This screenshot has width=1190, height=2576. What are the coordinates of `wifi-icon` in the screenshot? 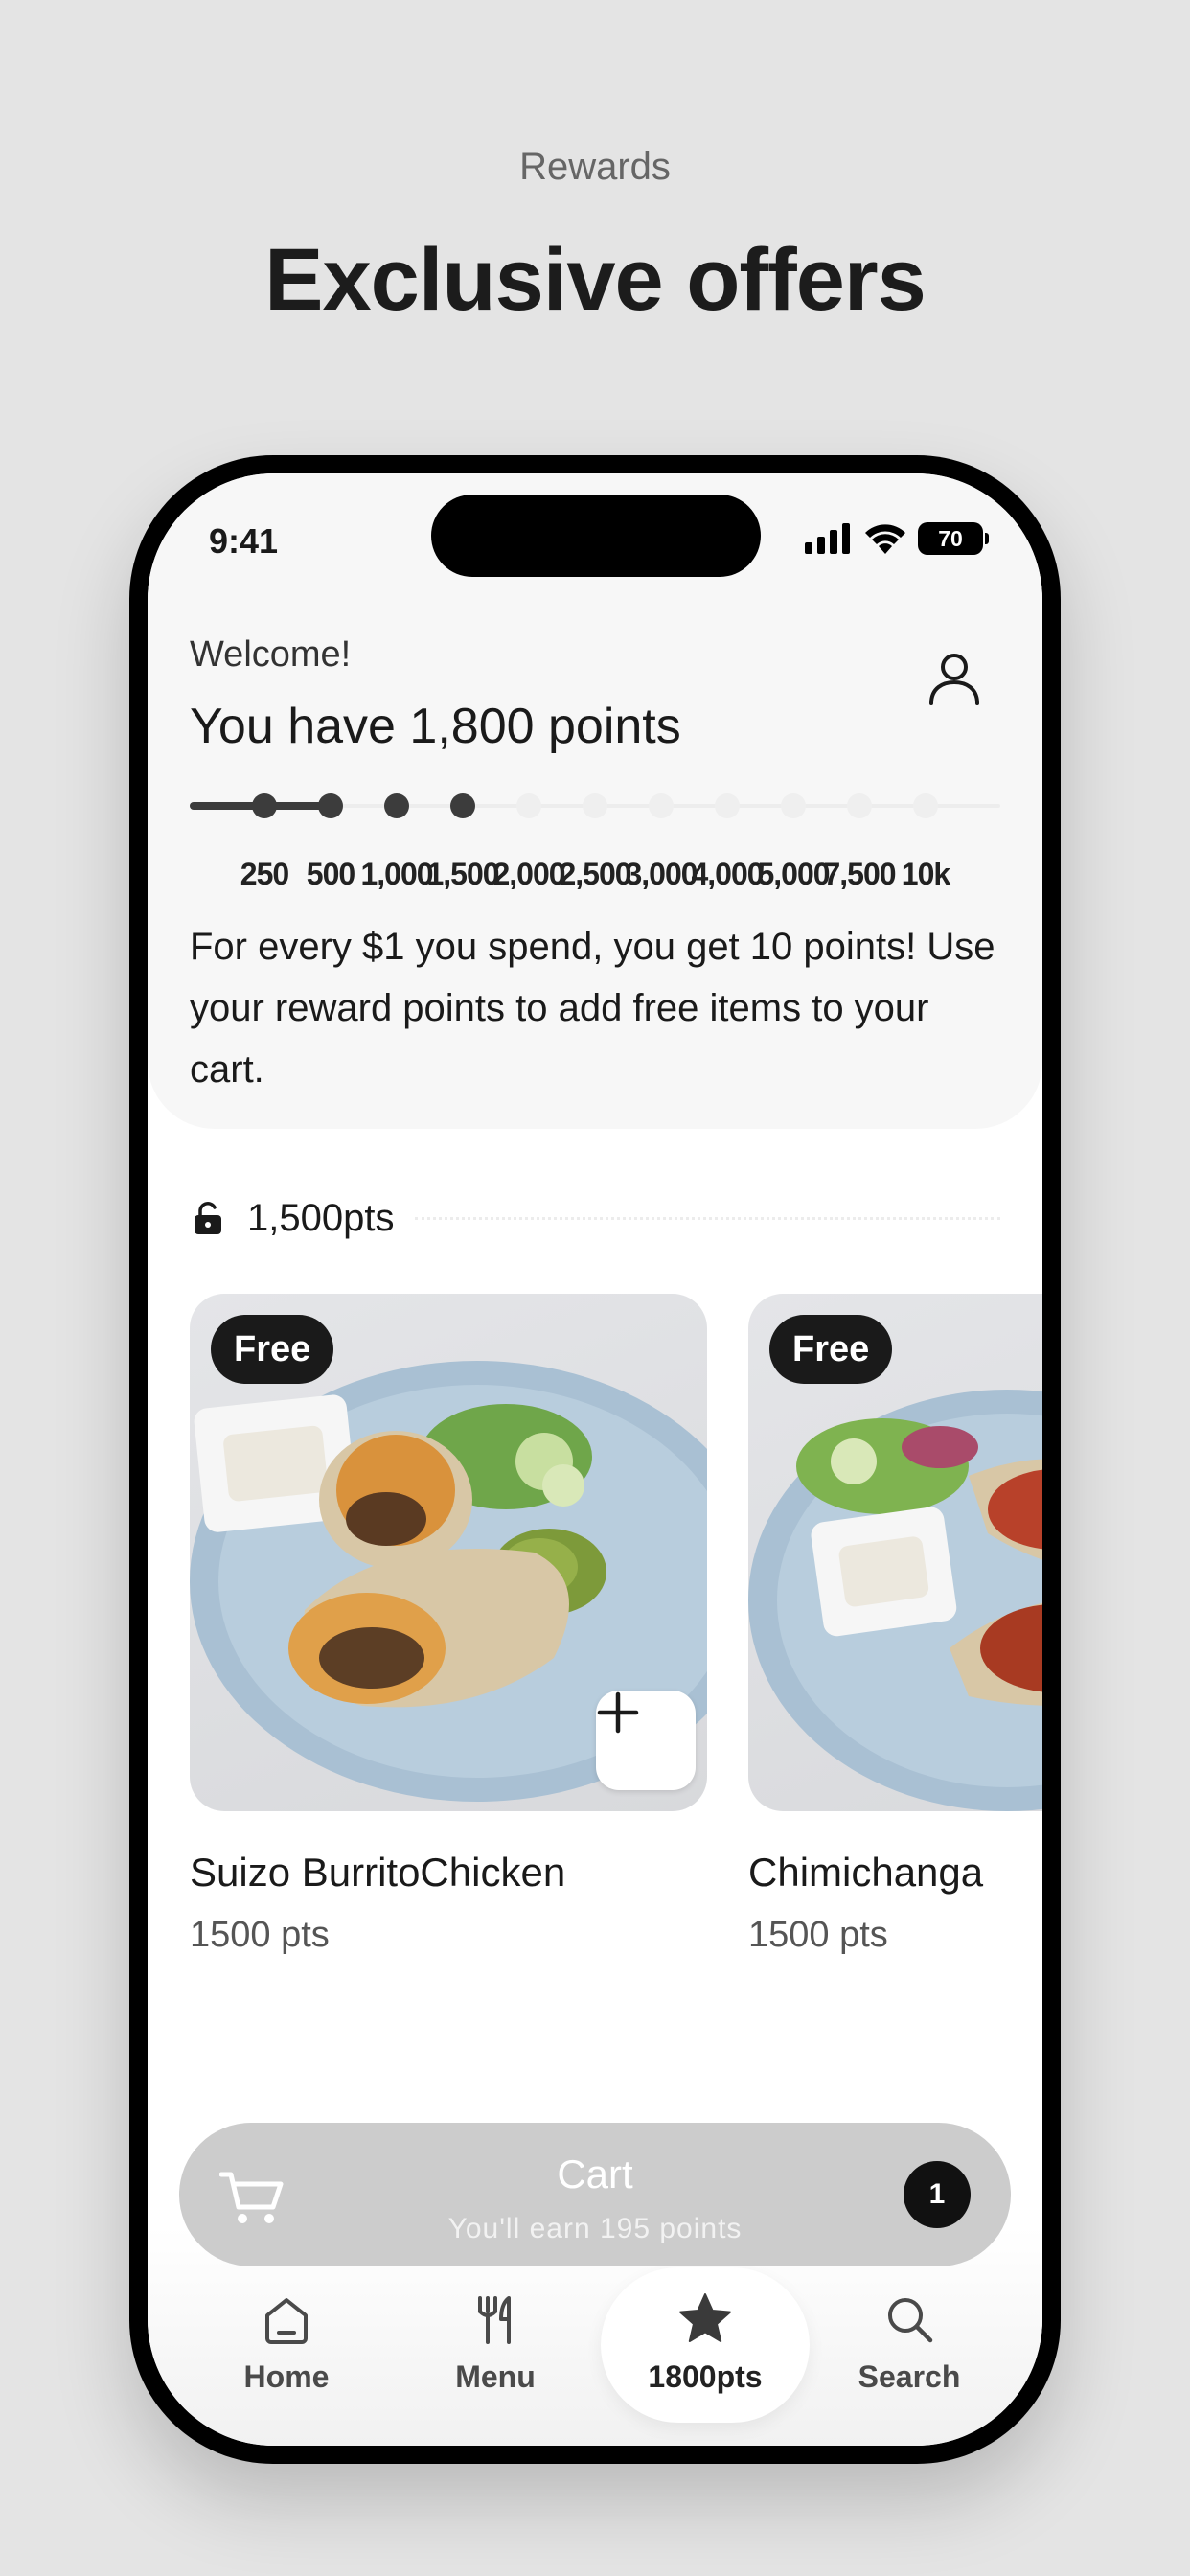 It's located at (885, 539).